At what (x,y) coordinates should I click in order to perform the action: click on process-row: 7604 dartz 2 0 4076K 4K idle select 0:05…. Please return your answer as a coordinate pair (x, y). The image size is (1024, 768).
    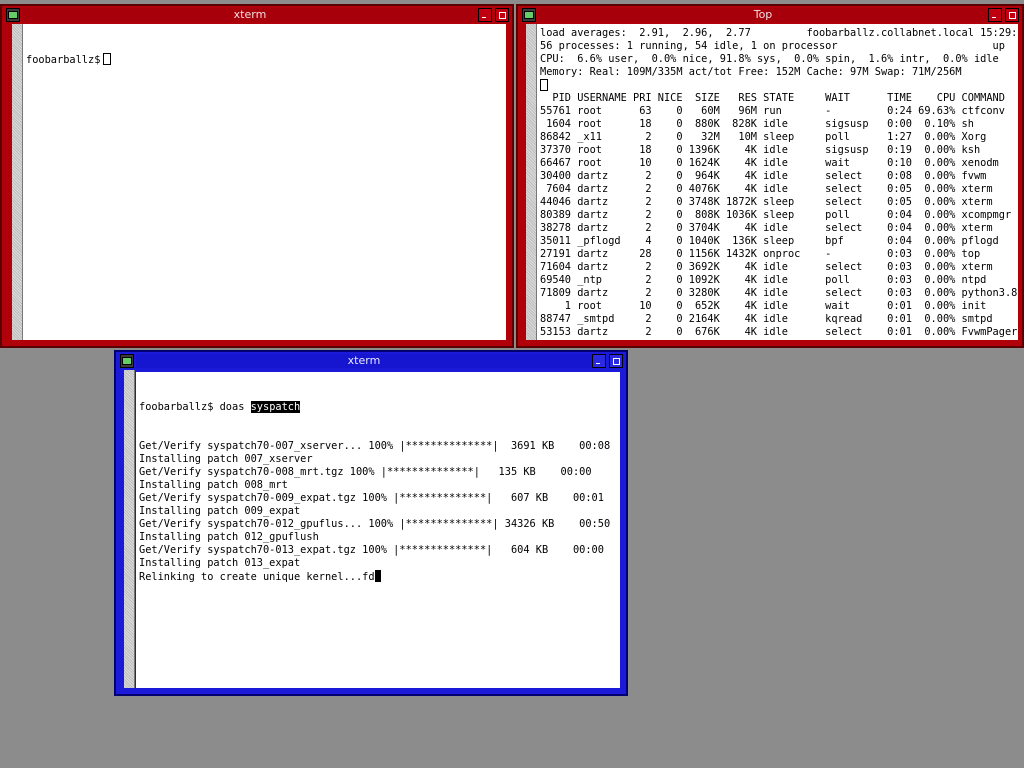
    Looking at the image, I should click on (766, 189).